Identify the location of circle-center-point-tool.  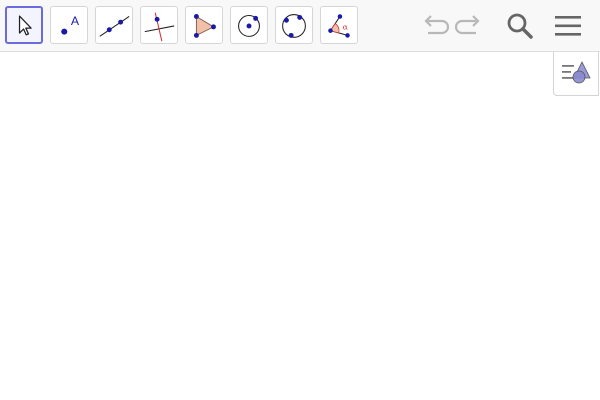
(249, 25).